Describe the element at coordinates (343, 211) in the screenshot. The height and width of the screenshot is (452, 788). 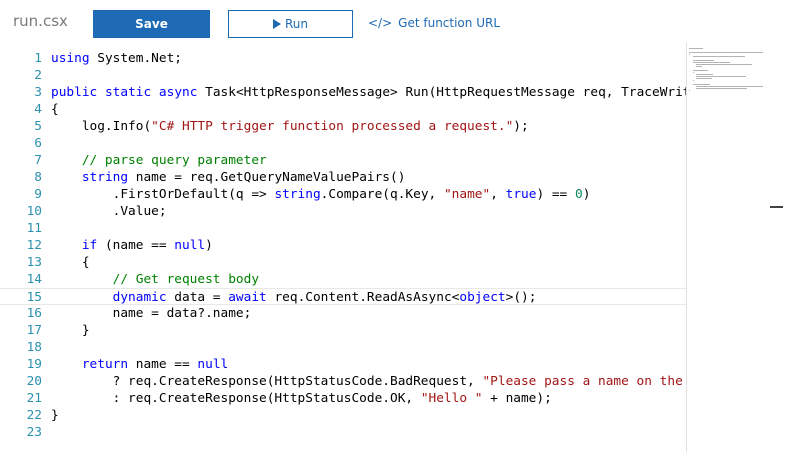
I see `code-line: 10 .Value;` at that location.